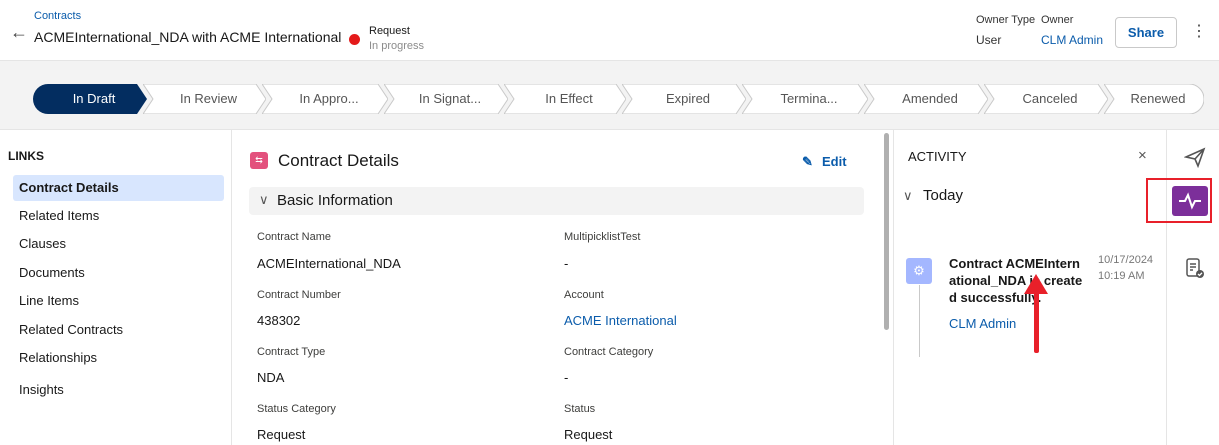 This screenshot has height=445, width=1219. Describe the element at coordinates (296, 409) in the screenshot. I see `field-label: Status Category` at that location.